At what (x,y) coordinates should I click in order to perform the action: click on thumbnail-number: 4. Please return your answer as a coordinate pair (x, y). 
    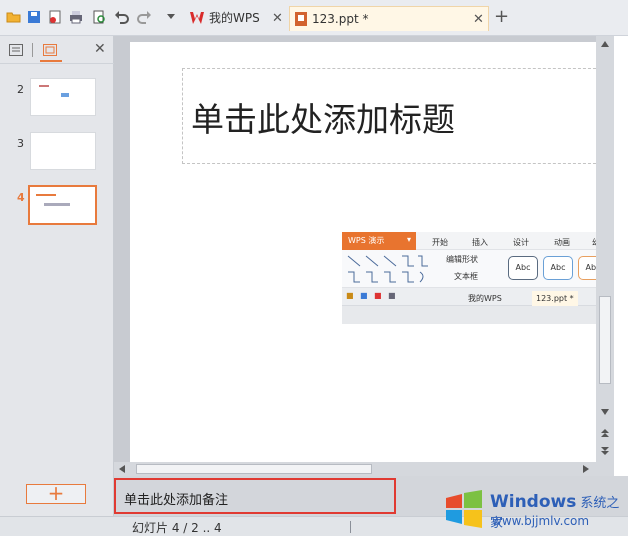
    Looking at the image, I should click on (21, 197).